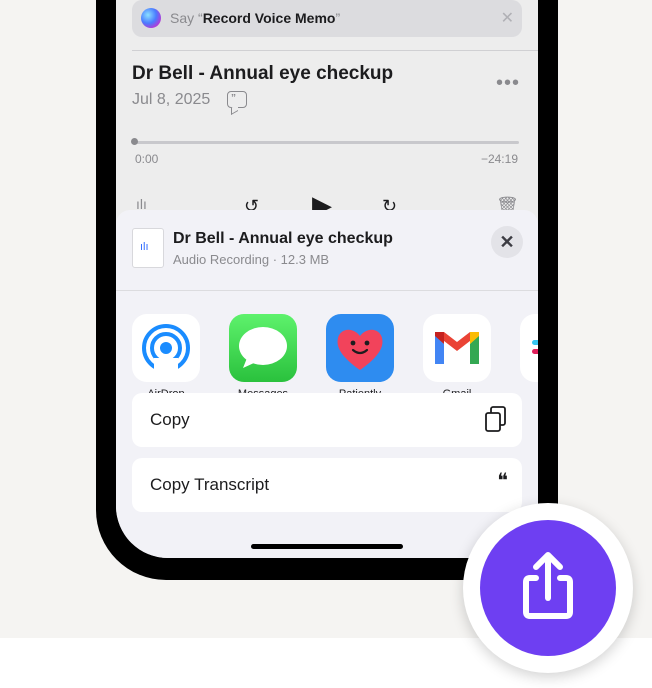 Image resolution: width=652 pixels, height=688 pixels. I want to click on copy-action: Copy, so click(327, 420).